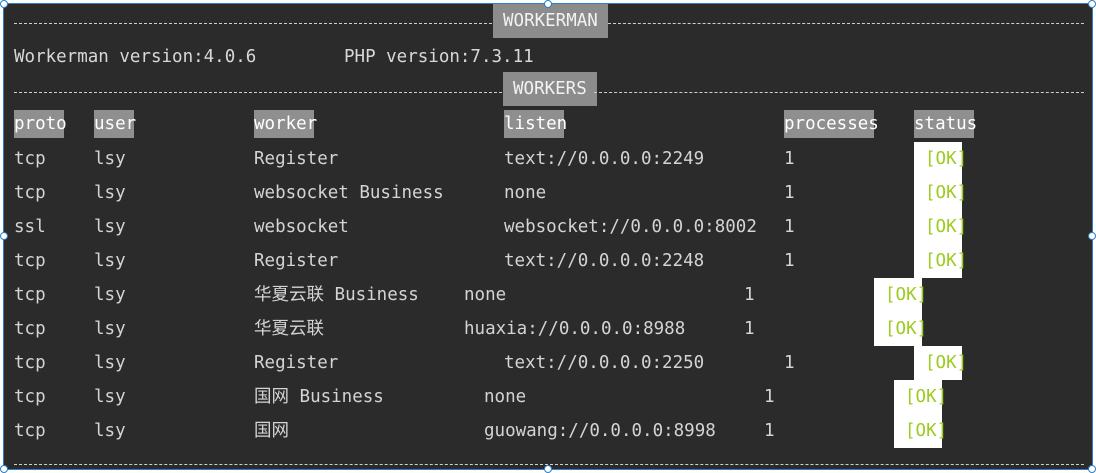 Image resolution: width=1096 pixels, height=473 pixels. I want to click on workerman-version: Workerman version:4.0.6, so click(135, 57).